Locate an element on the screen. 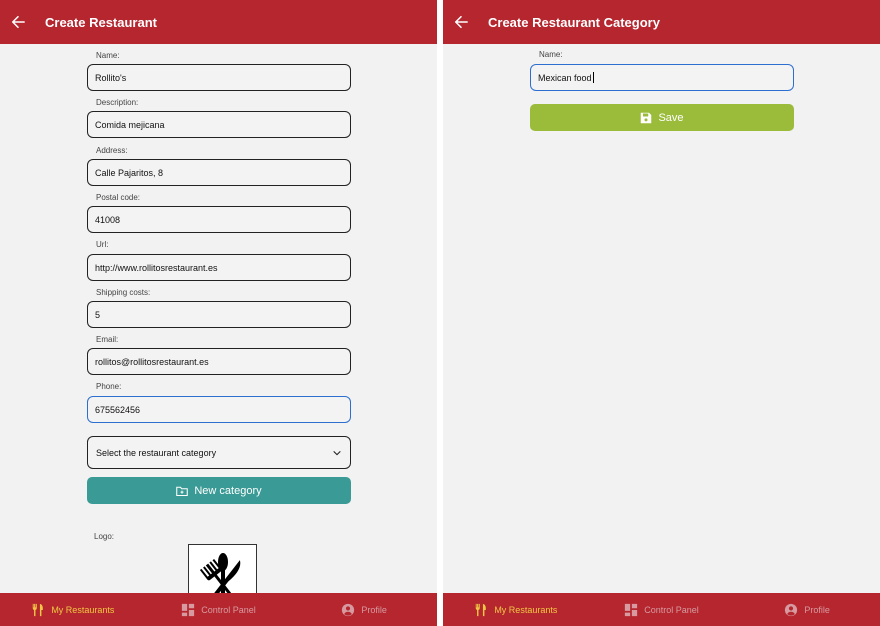 The width and height of the screenshot is (880, 626). logo-image is located at coordinates (222, 568).